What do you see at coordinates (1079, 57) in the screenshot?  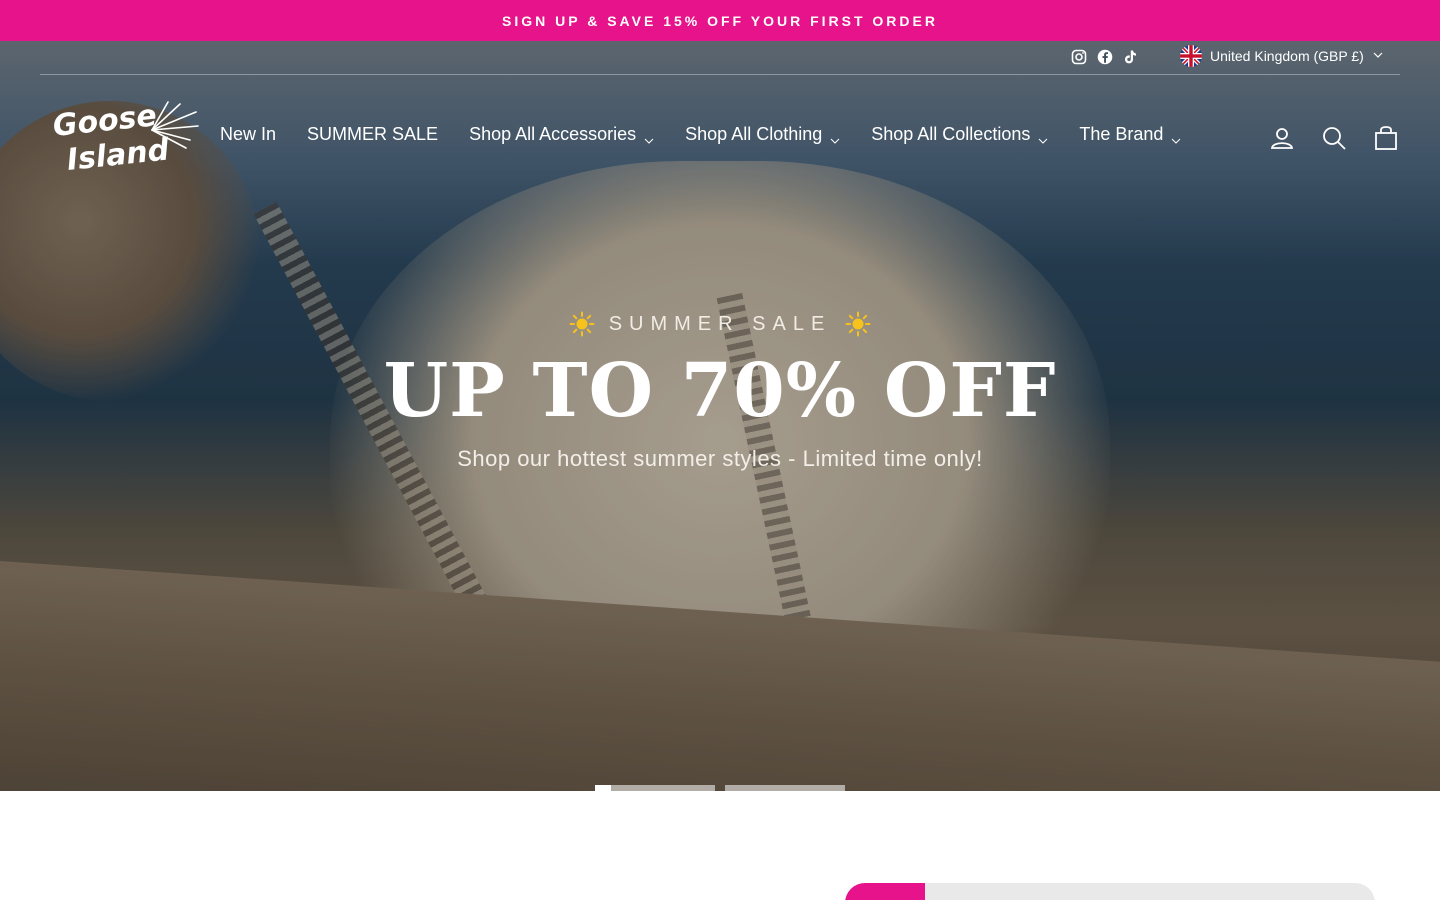 I see `instagram-icon` at bounding box center [1079, 57].